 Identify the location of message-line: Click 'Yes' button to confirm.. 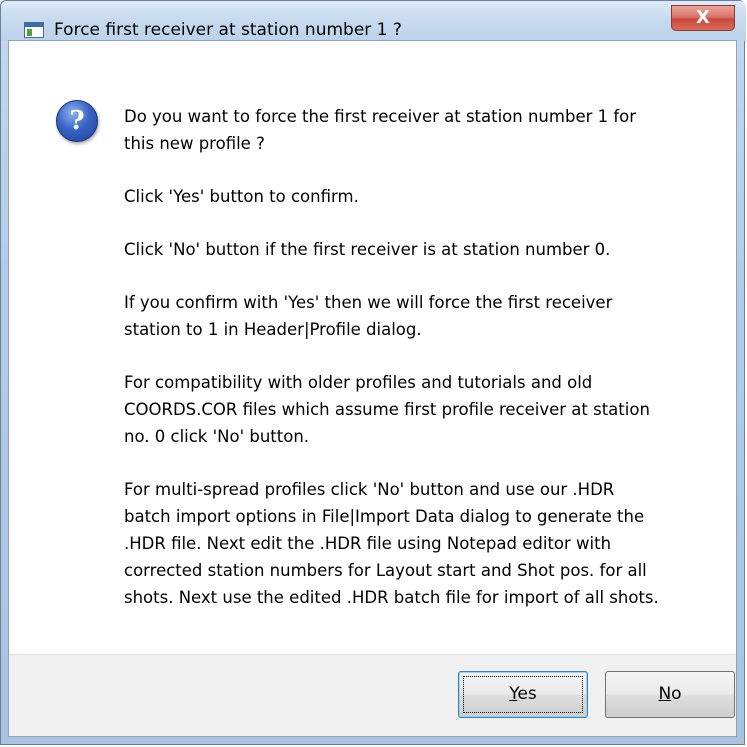
(241, 196).